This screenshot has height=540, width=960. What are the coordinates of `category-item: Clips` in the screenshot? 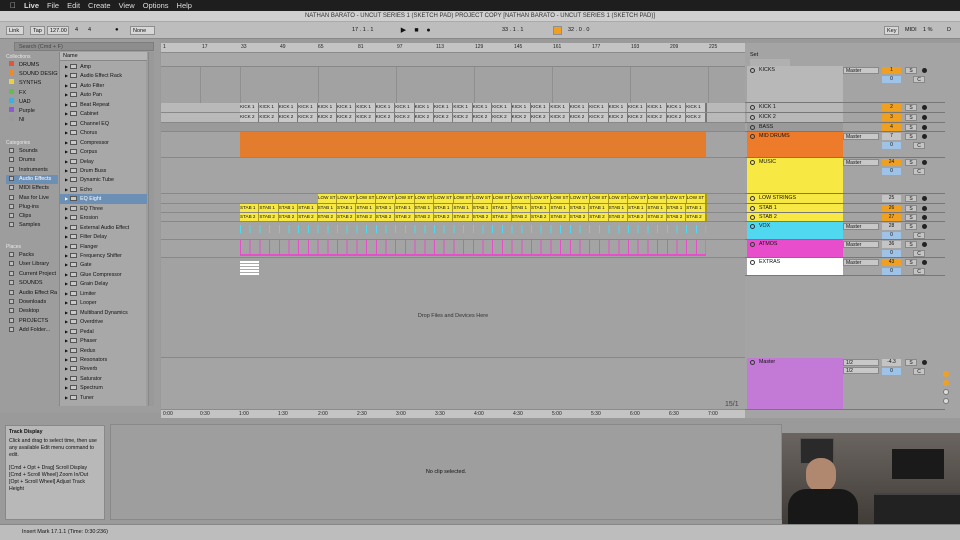 It's located at (32, 216).